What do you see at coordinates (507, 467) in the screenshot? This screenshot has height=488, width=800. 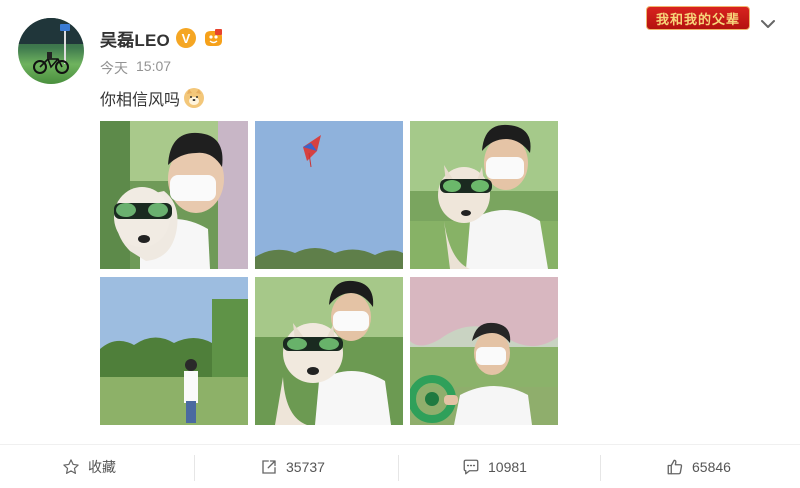 I see `comment-count: 10981` at bounding box center [507, 467].